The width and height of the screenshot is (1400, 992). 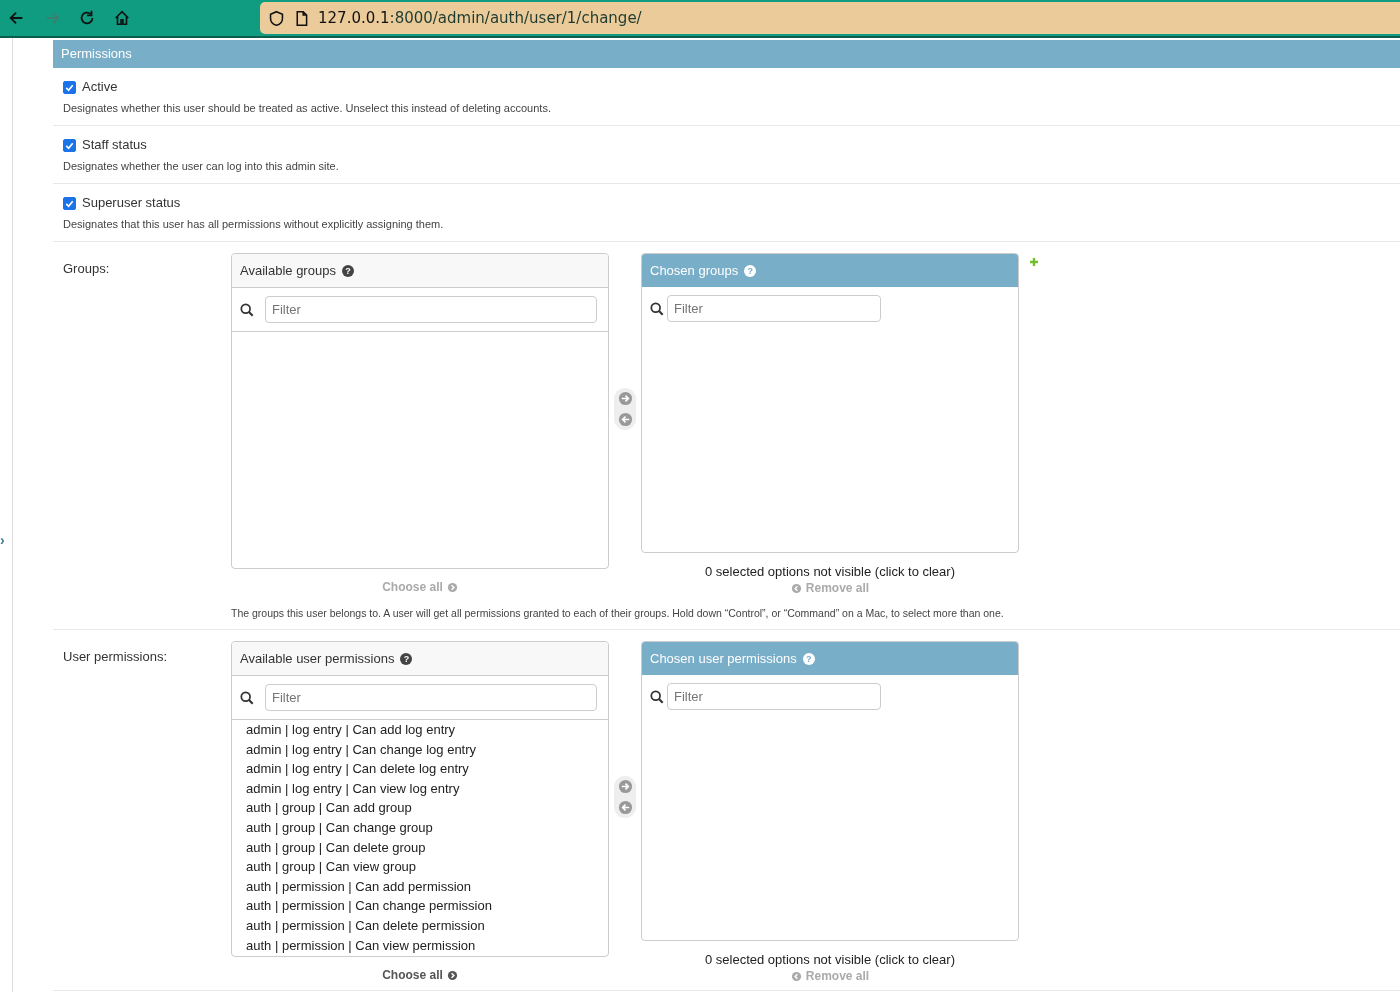 What do you see at coordinates (201, 166) in the screenshot?
I see `help-text: Designates whether the user can log into this admin site.` at bounding box center [201, 166].